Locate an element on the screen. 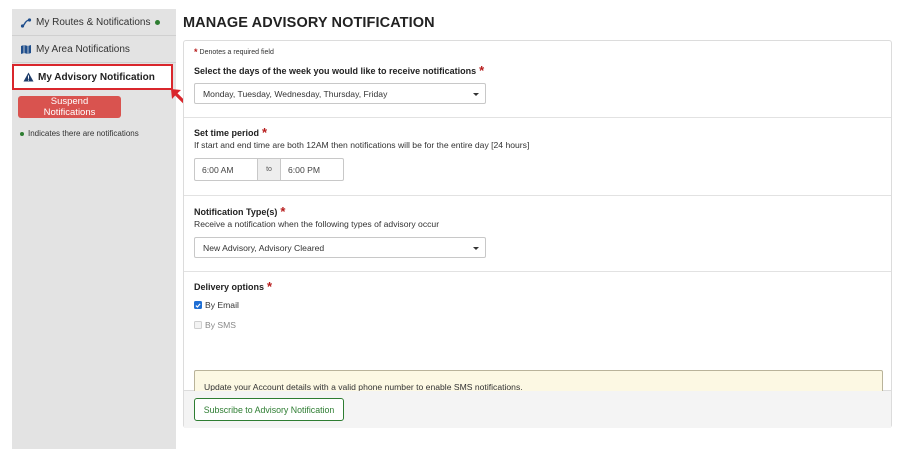 Image resolution: width=908 pixels, height=459 pixels. required-note: * Denotes a required field is located at coordinates (234, 52).